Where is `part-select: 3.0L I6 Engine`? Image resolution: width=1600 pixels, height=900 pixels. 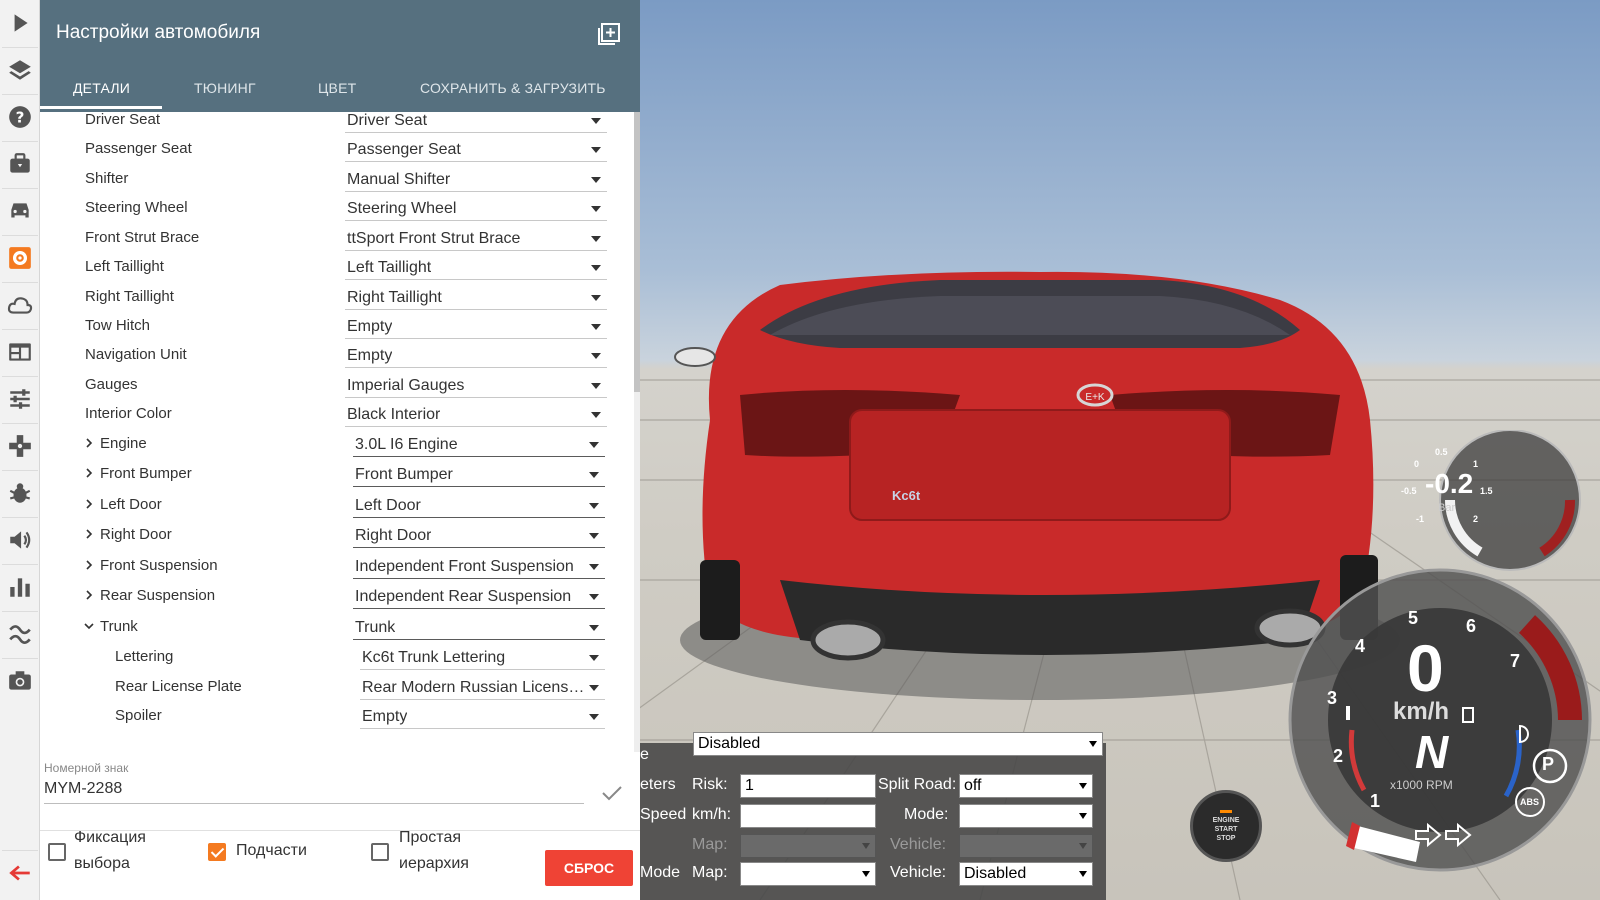
part-select: 3.0L I6 Engine is located at coordinates (479, 444).